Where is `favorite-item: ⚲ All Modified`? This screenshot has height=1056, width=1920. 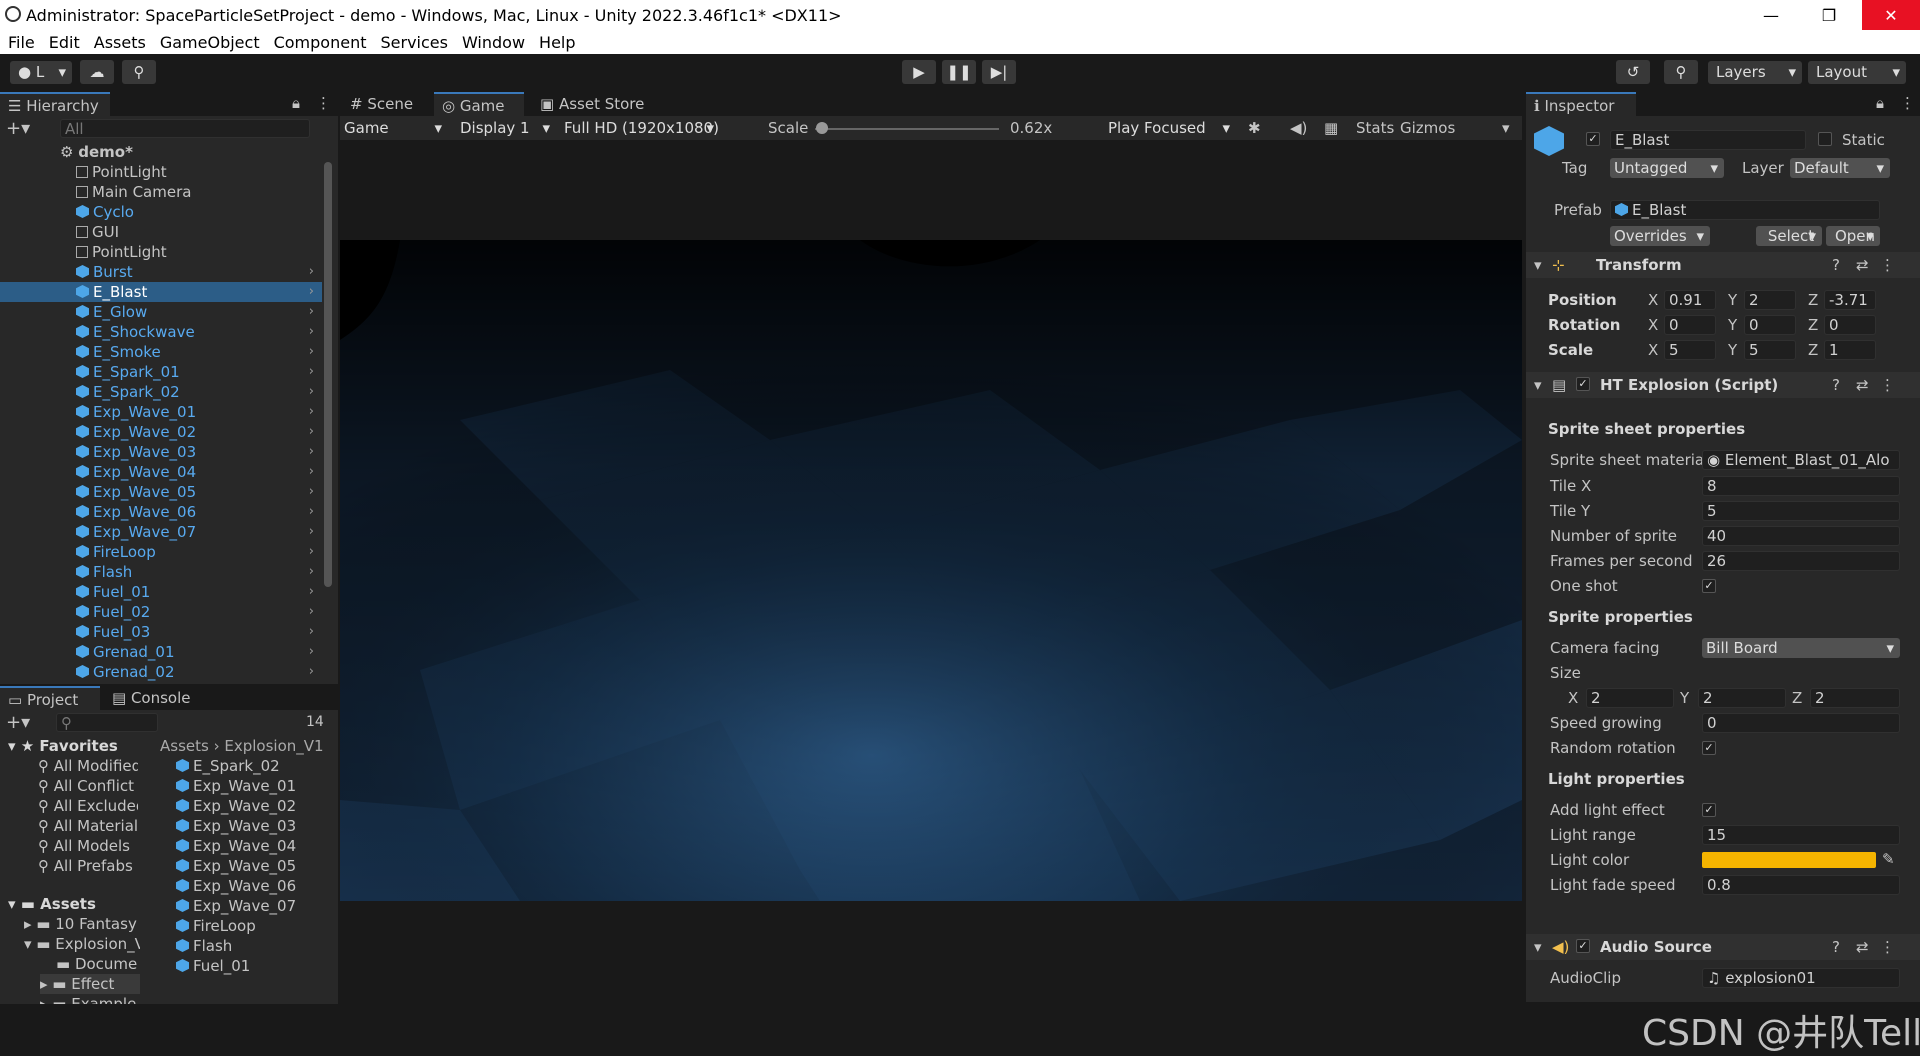
favorite-item: ⚲ All Modified is located at coordinates (88, 766).